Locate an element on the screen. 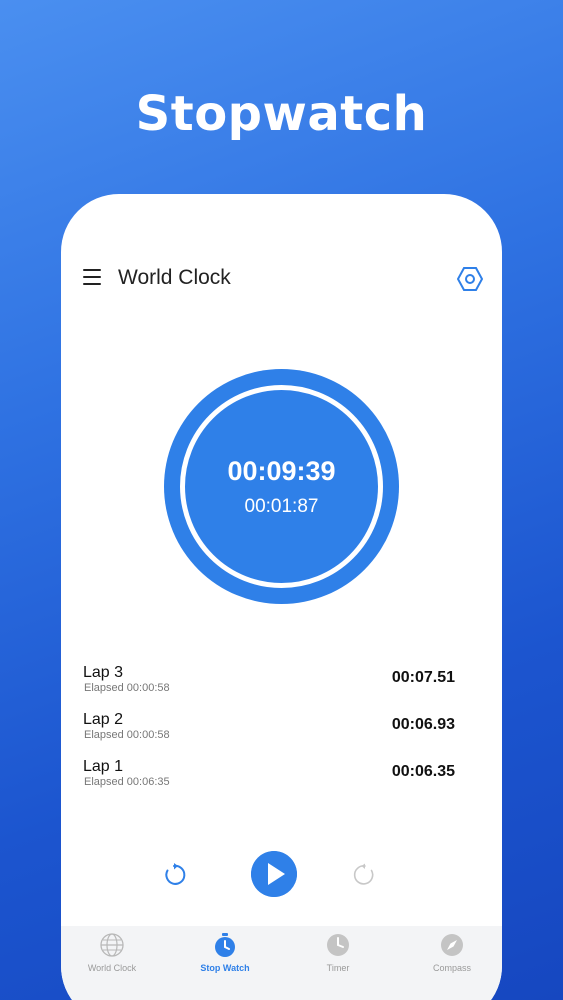 This screenshot has width=563, height=1000. lap-elapsed: Elapsed 00:06:35 is located at coordinates (127, 782).